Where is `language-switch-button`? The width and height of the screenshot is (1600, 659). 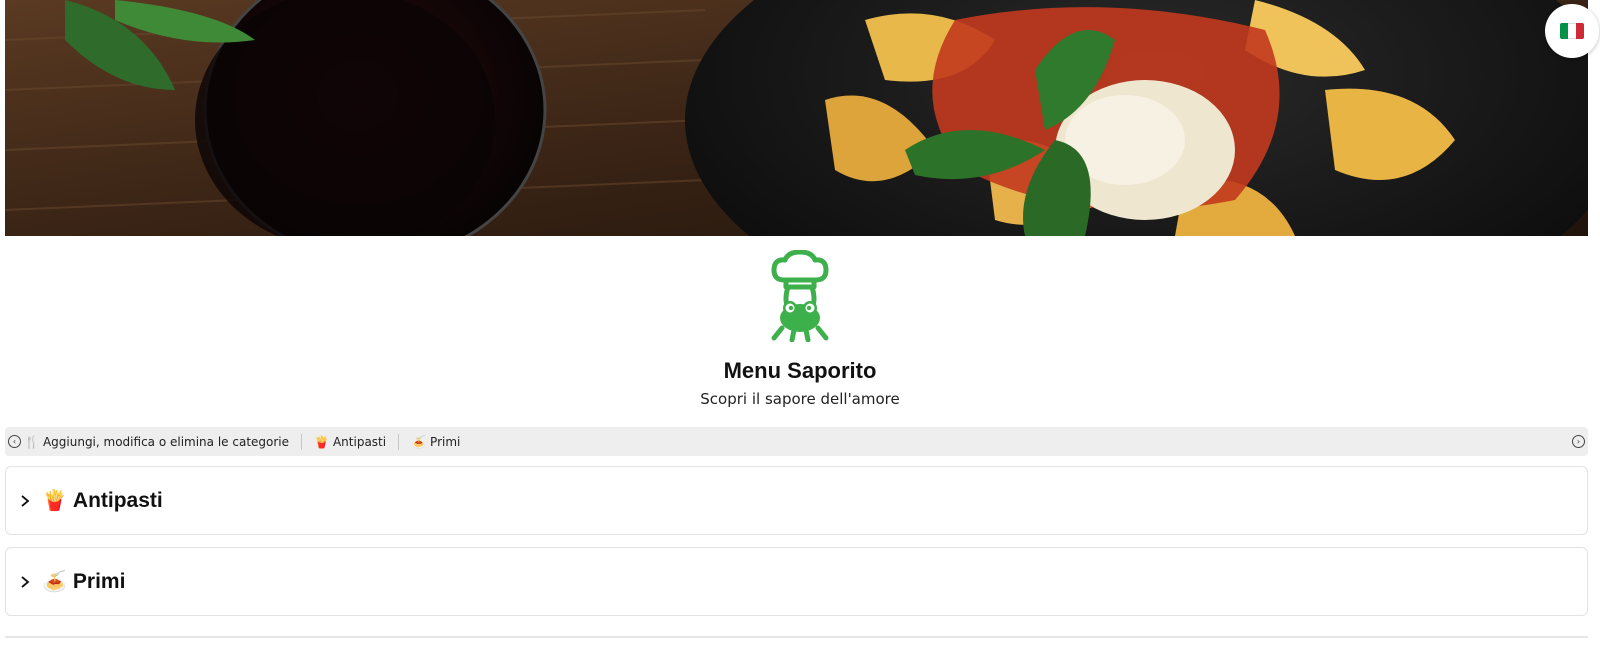
language-switch-button is located at coordinates (1572, 31).